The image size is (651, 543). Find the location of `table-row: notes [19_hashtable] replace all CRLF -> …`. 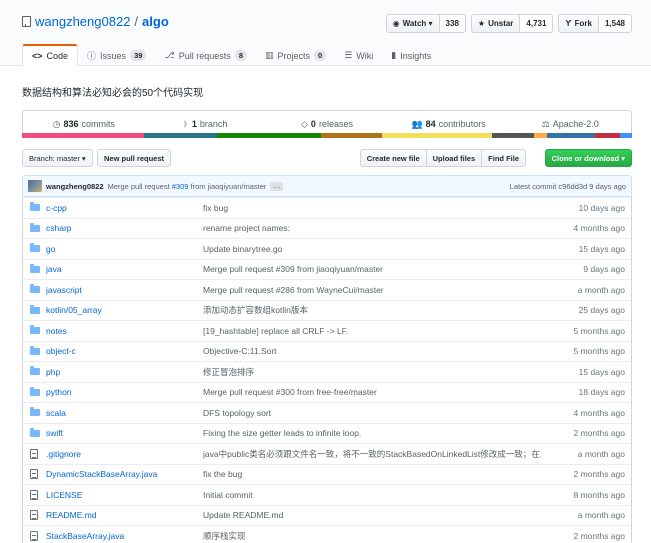

table-row: notes [19_hashtable] replace all CRLF -> … is located at coordinates (327, 330).